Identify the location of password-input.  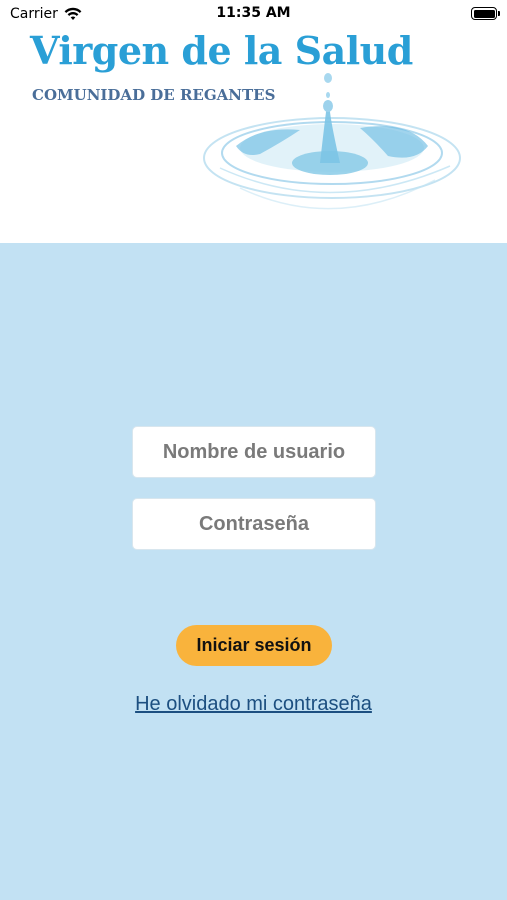
(254, 524).